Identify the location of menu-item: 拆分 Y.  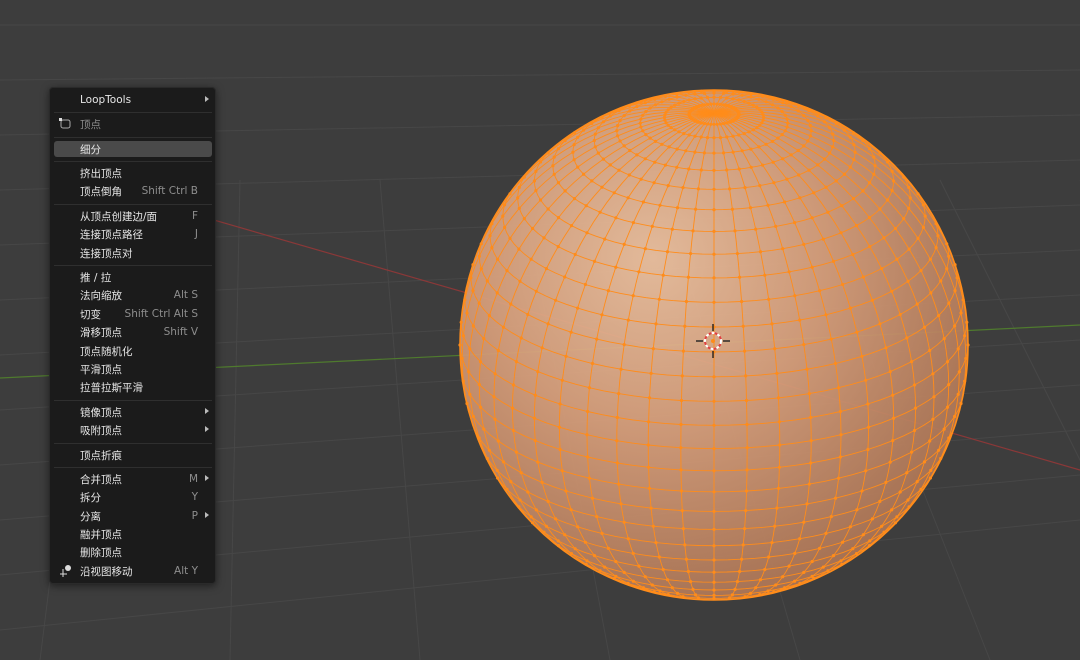
(133, 497).